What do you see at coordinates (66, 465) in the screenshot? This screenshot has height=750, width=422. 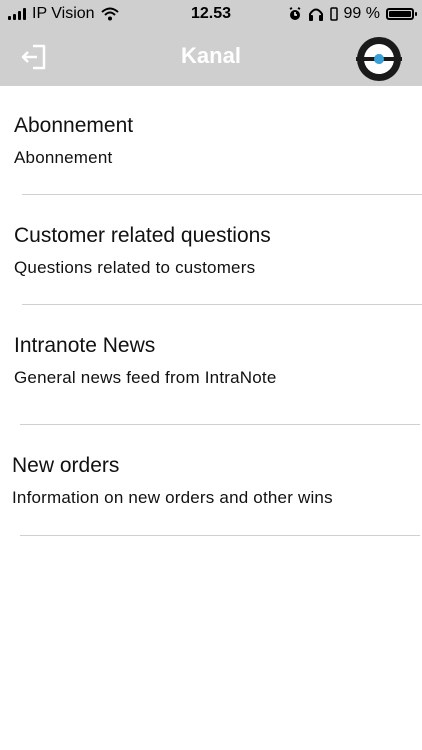 I see `channel-title: New orders` at bounding box center [66, 465].